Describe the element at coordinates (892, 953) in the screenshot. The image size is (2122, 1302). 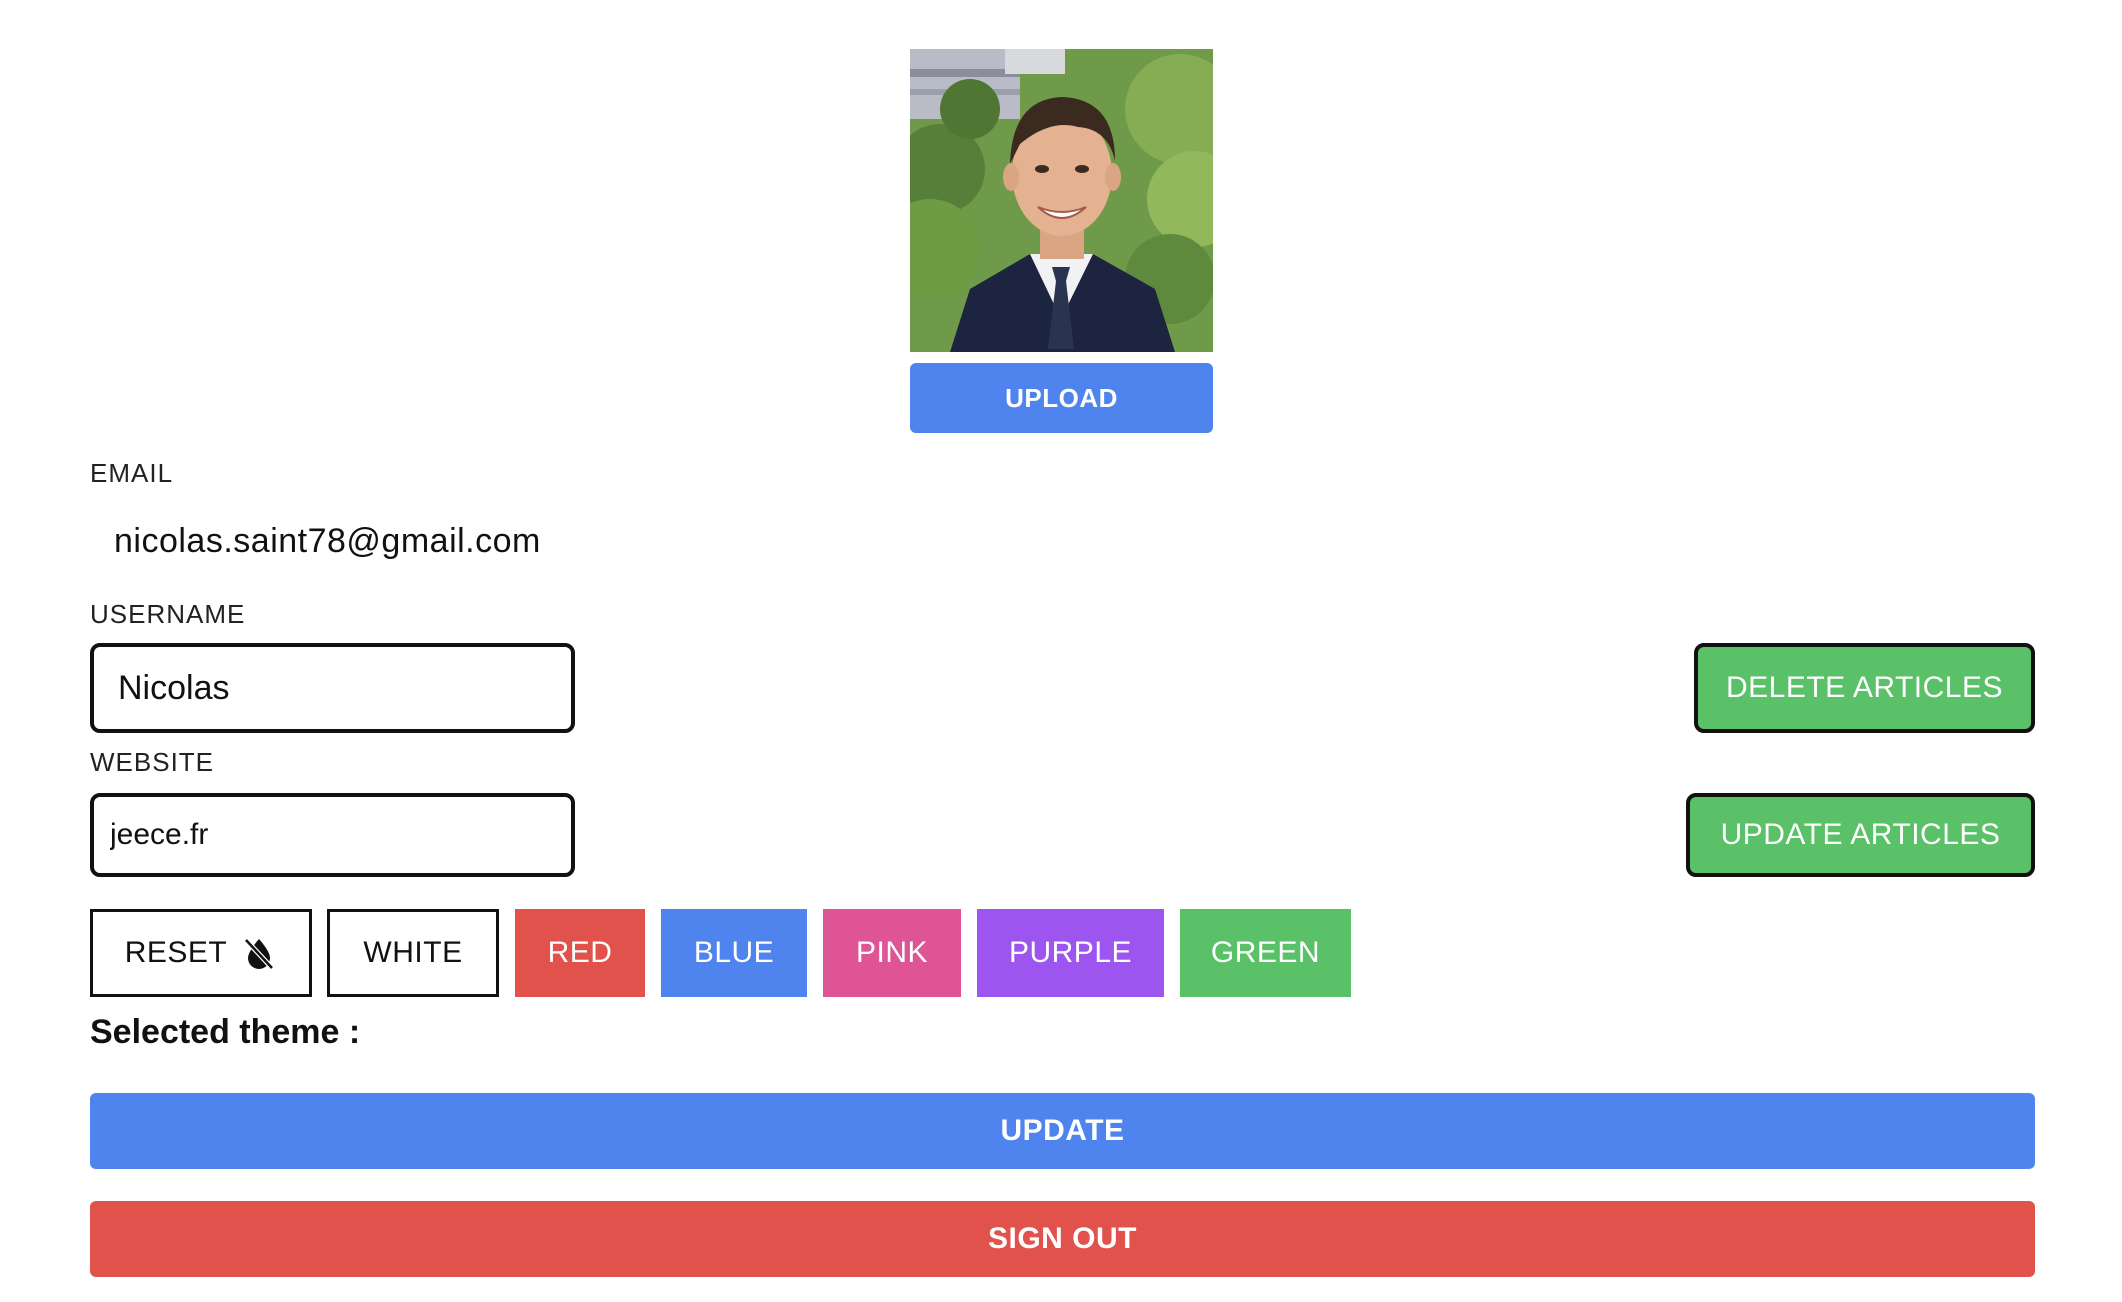
I see `theme-pink-button: PINK` at that location.